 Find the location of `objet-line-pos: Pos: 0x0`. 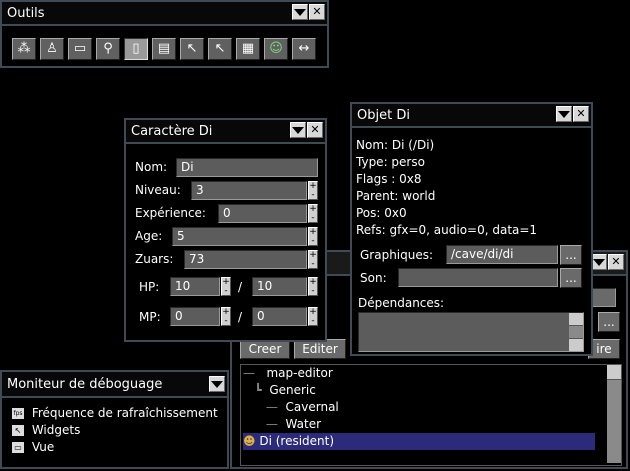

objet-line-pos: Pos: 0x0 is located at coordinates (381, 213).